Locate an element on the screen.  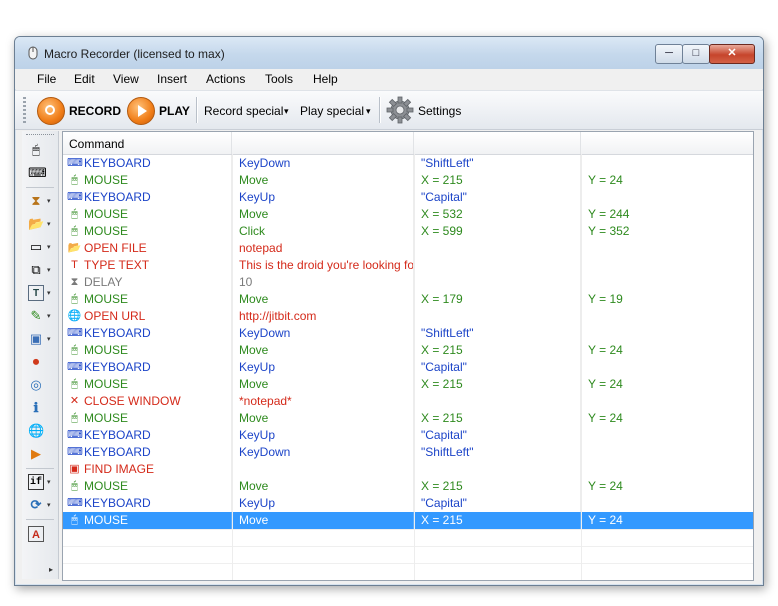
sidebar-keyboard-button: ⌨ is located at coordinates (40, 173).